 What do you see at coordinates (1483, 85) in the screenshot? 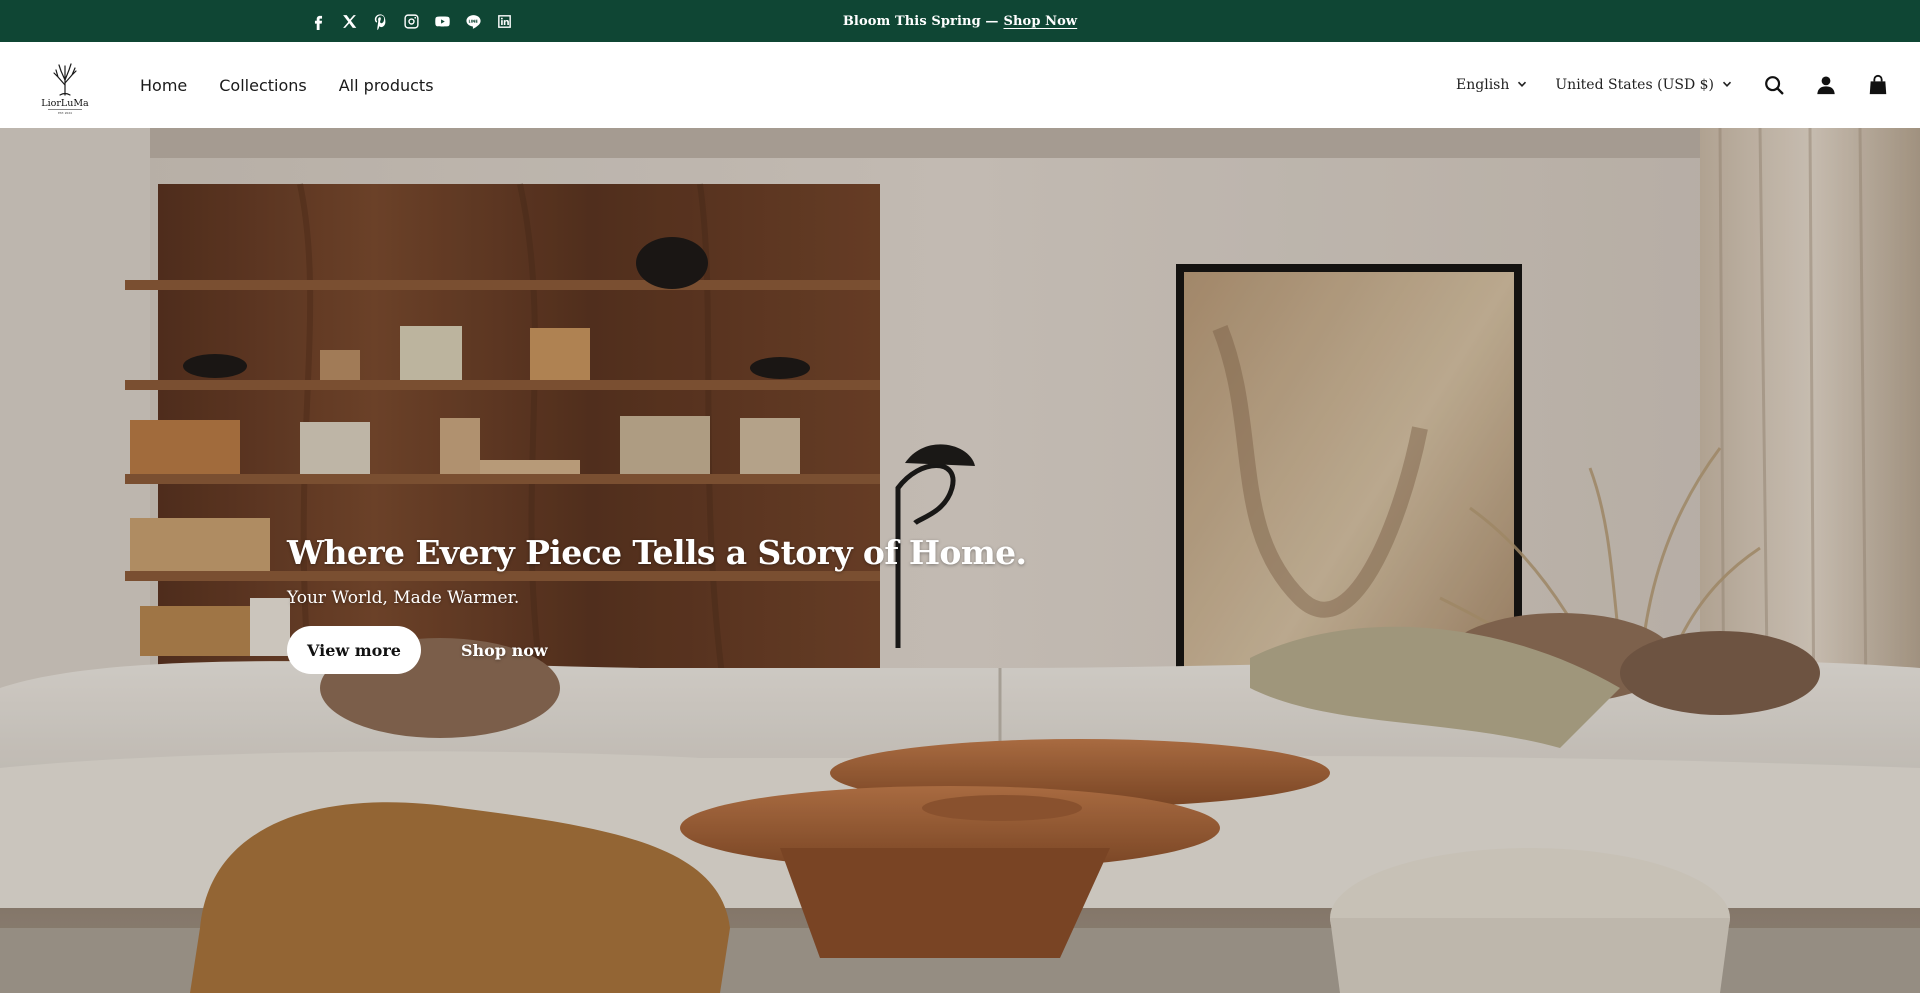
I see `language-value: English` at bounding box center [1483, 85].